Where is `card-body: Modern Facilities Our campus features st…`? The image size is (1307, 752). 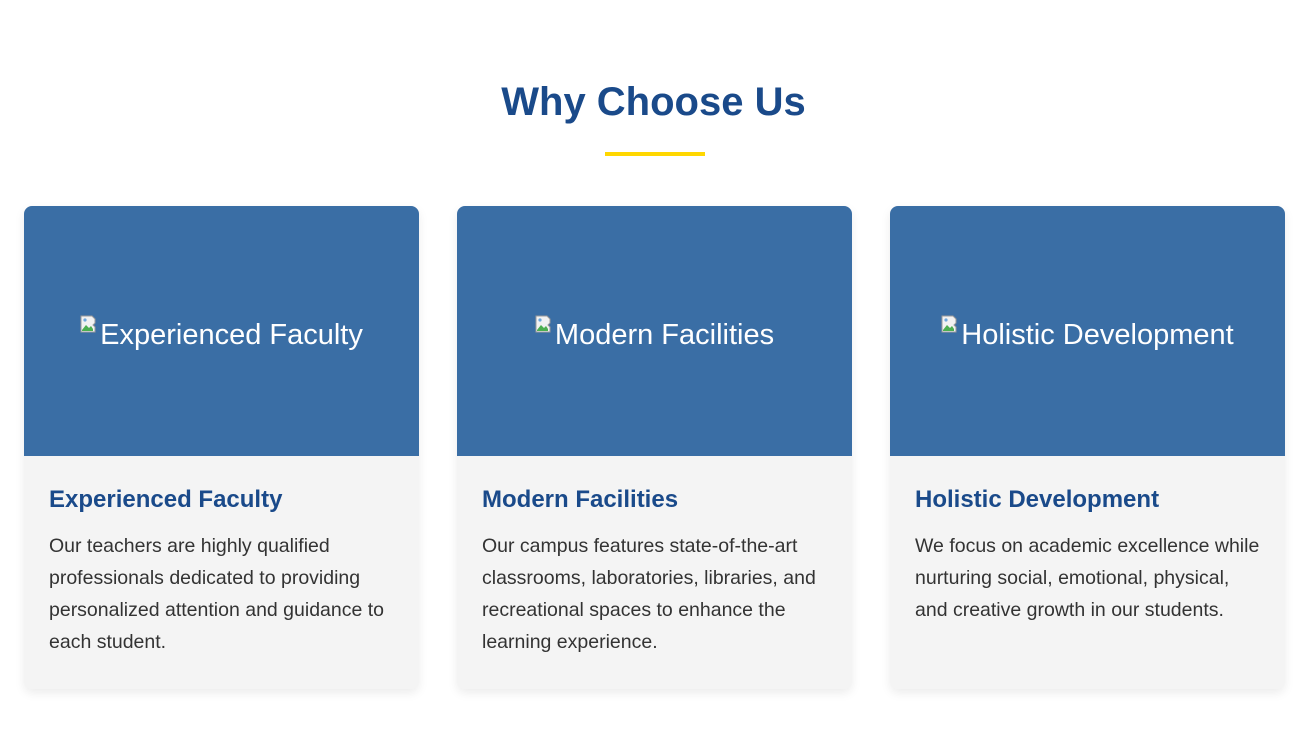 card-body: Modern Facilities Our campus features st… is located at coordinates (654, 557).